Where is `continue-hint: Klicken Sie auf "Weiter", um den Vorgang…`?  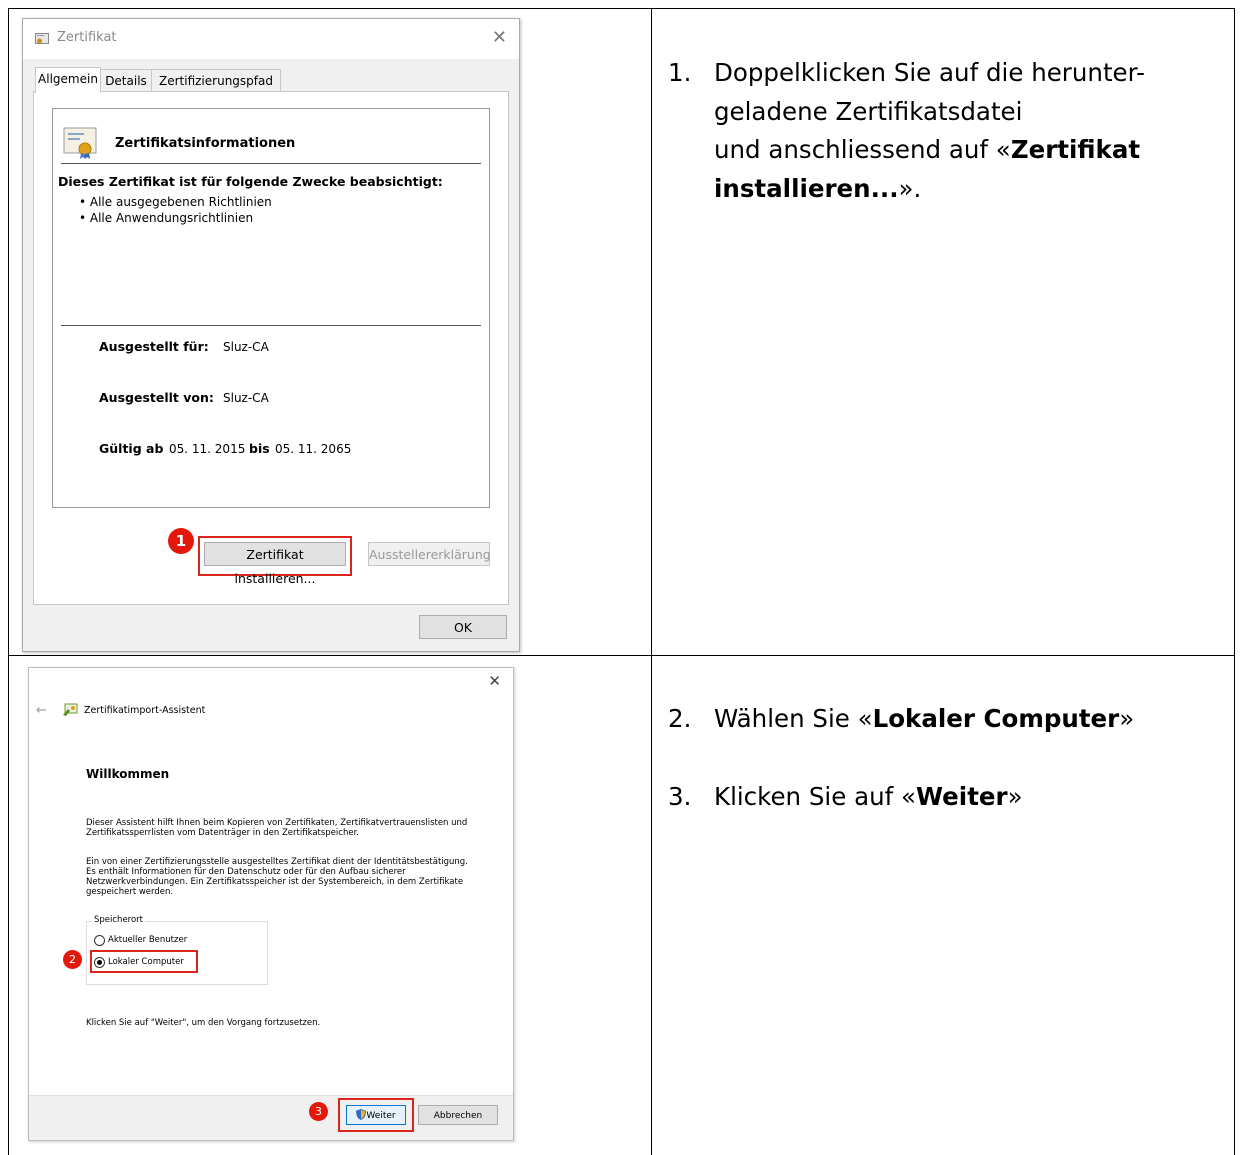
continue-hint: Klicken Sie auf "Weiter", um den Vorgang… is located at coordinates (203, 1023).